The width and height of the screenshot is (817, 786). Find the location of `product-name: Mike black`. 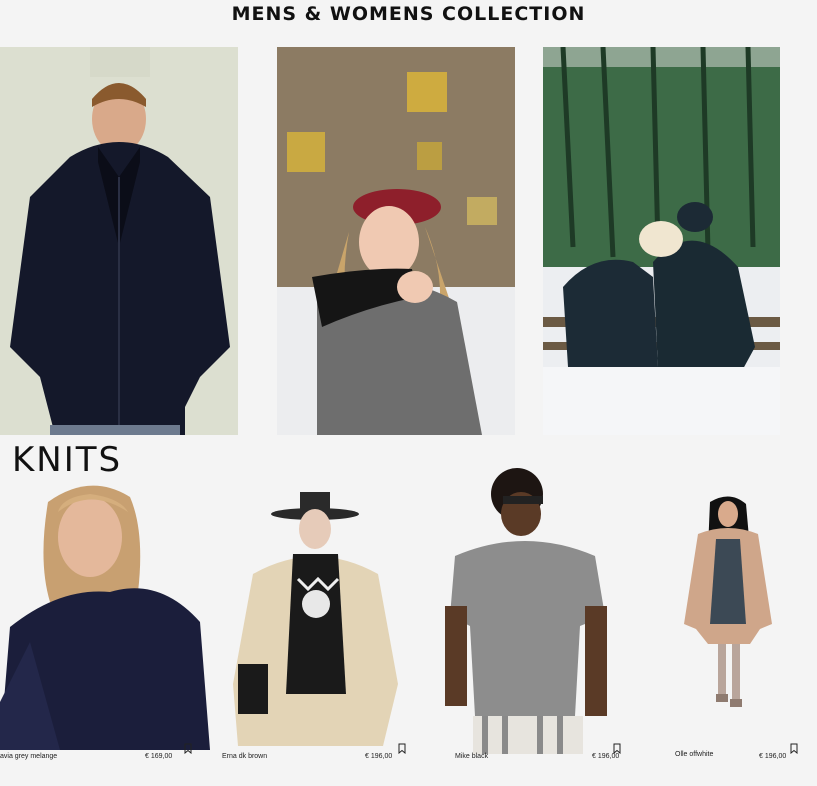

product-name: Mike black is located at coordinates (471, 756).